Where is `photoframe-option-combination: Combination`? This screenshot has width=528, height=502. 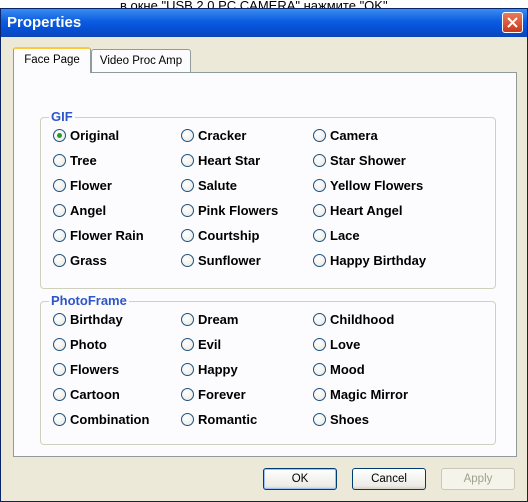 photoframe-option-combination: Combination is located at coordinates (101, 419).